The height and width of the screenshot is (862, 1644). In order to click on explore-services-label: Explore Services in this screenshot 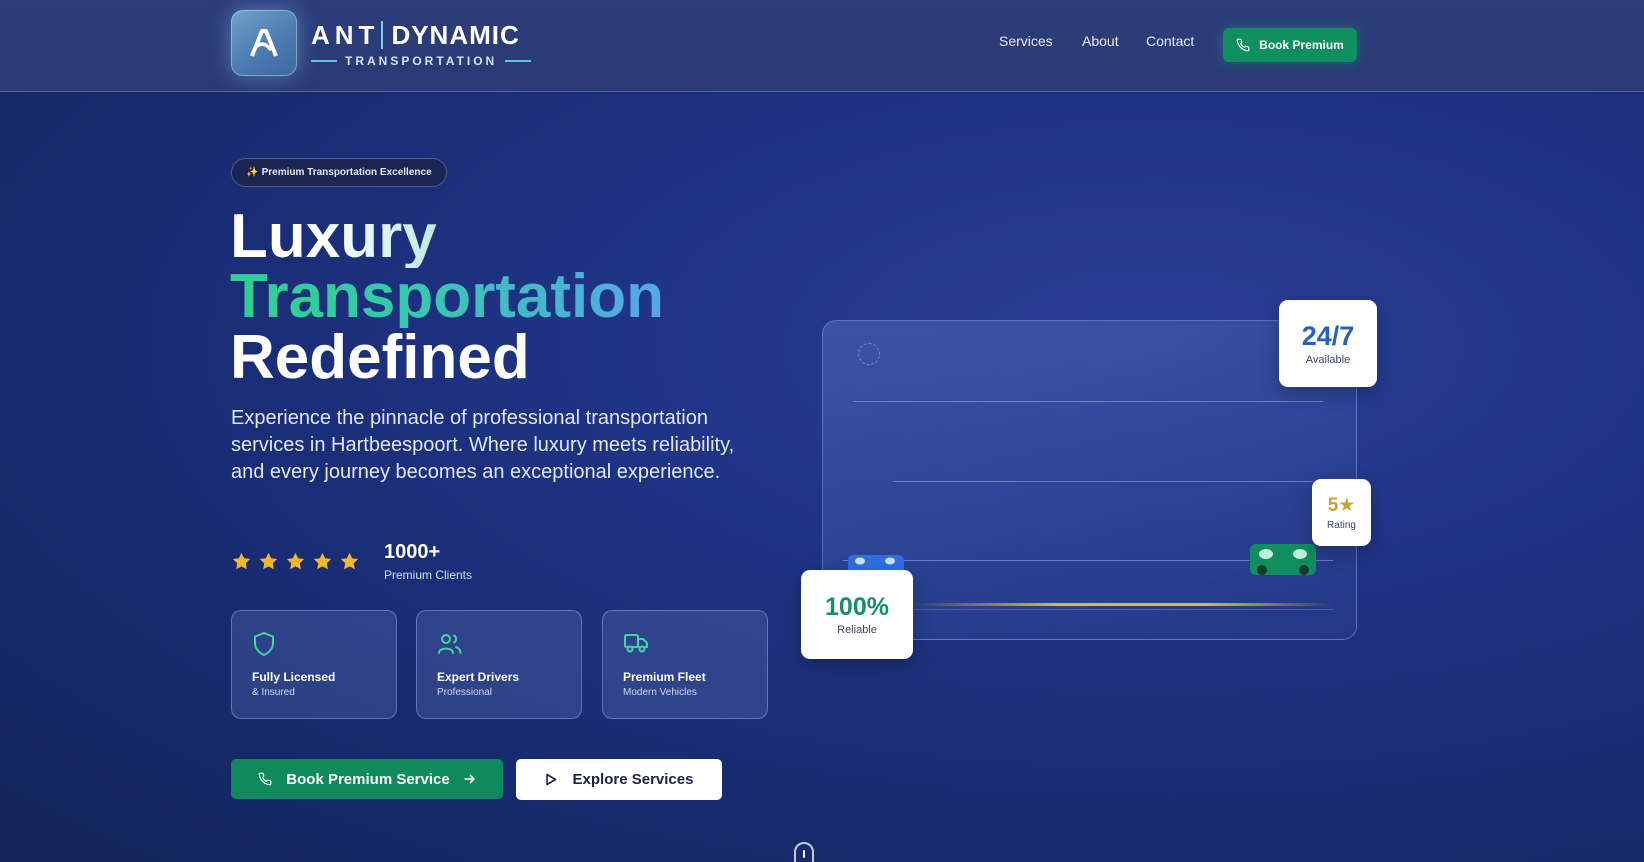, I will do `click(633, 779)`.